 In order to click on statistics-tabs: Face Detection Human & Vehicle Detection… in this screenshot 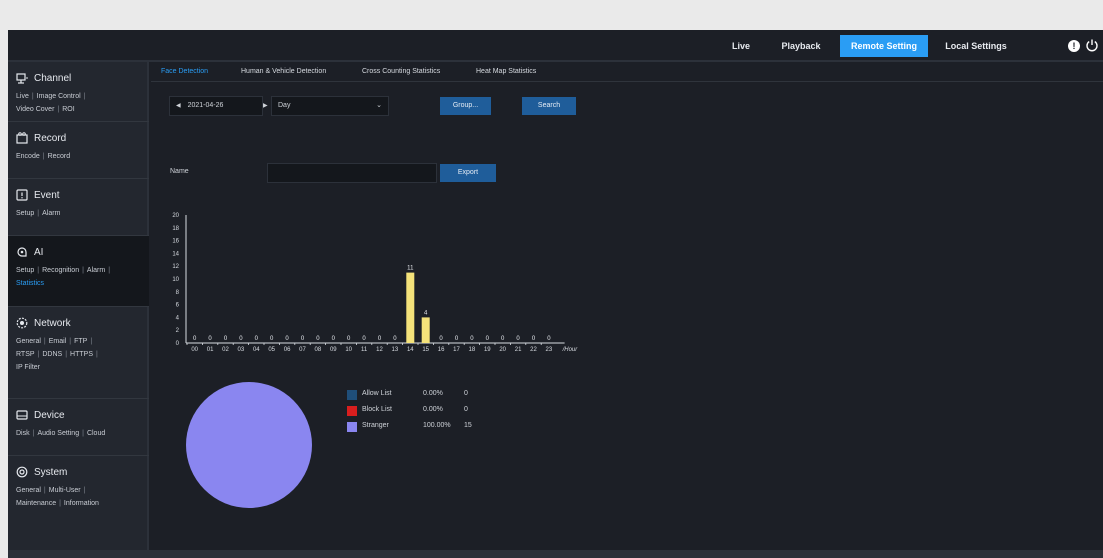, I will do `click(627, 72)`.